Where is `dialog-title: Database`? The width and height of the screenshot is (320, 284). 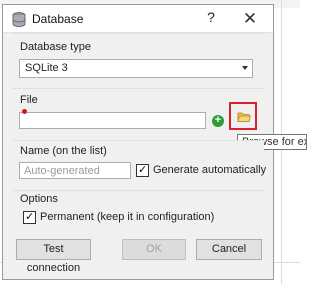 dialog-title: Database is located at coordinates (58, 19).